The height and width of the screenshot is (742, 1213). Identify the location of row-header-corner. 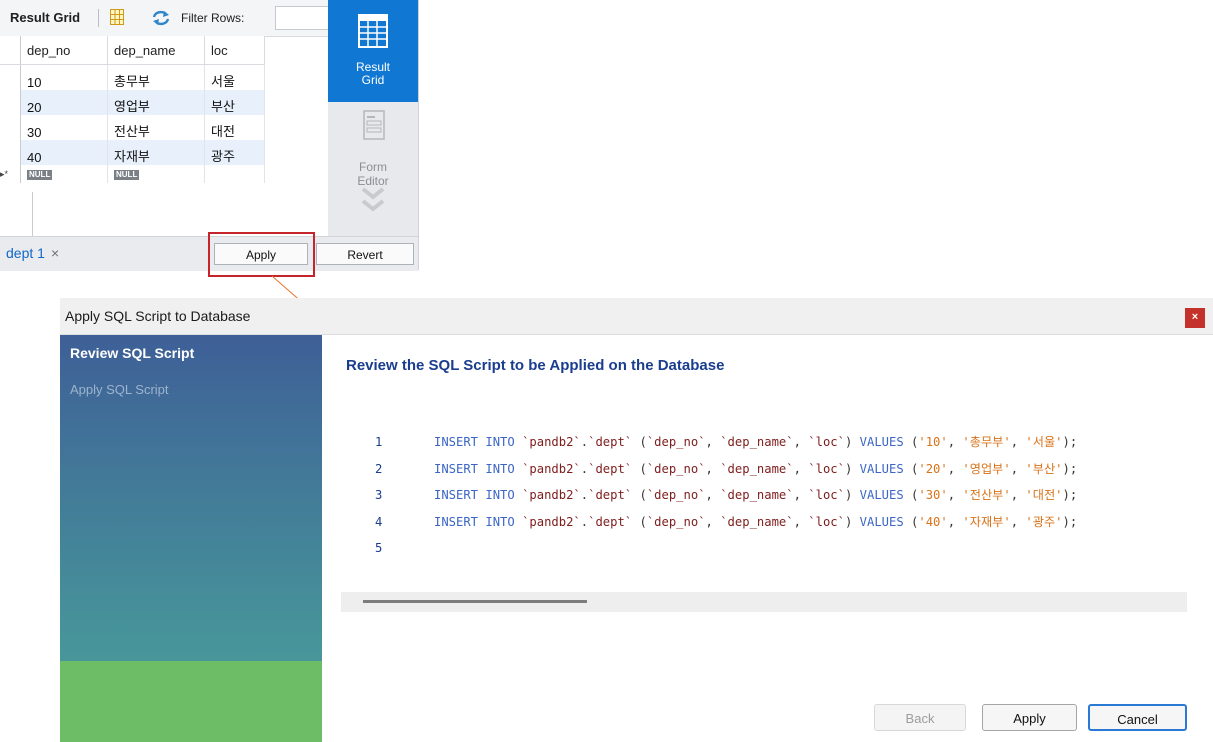
(10, 50).